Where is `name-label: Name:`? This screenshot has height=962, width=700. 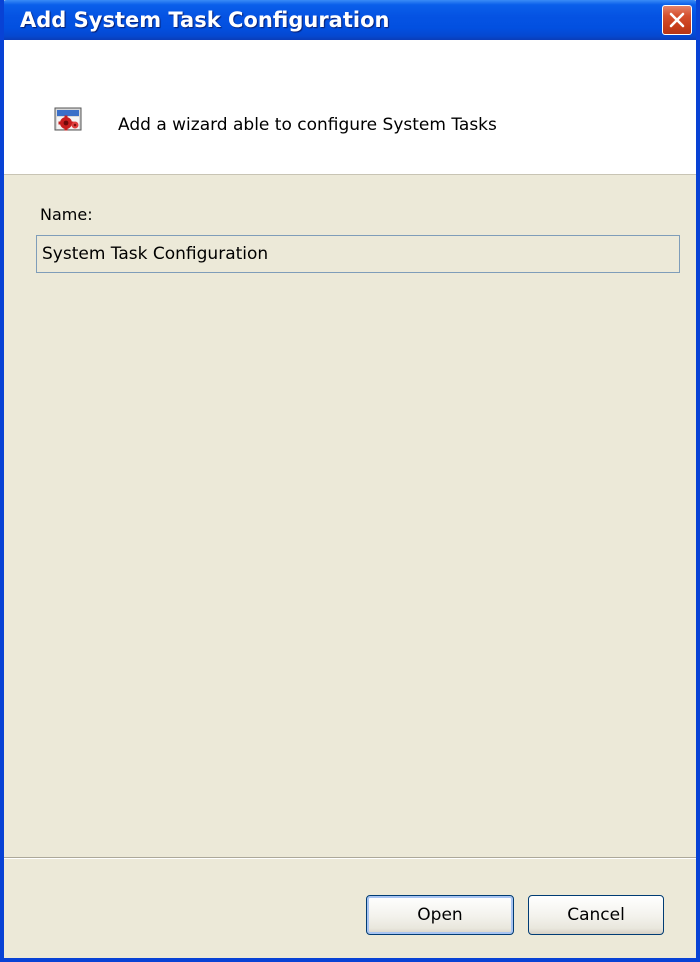 name-label: Name: is located at coordinates (66, 214).